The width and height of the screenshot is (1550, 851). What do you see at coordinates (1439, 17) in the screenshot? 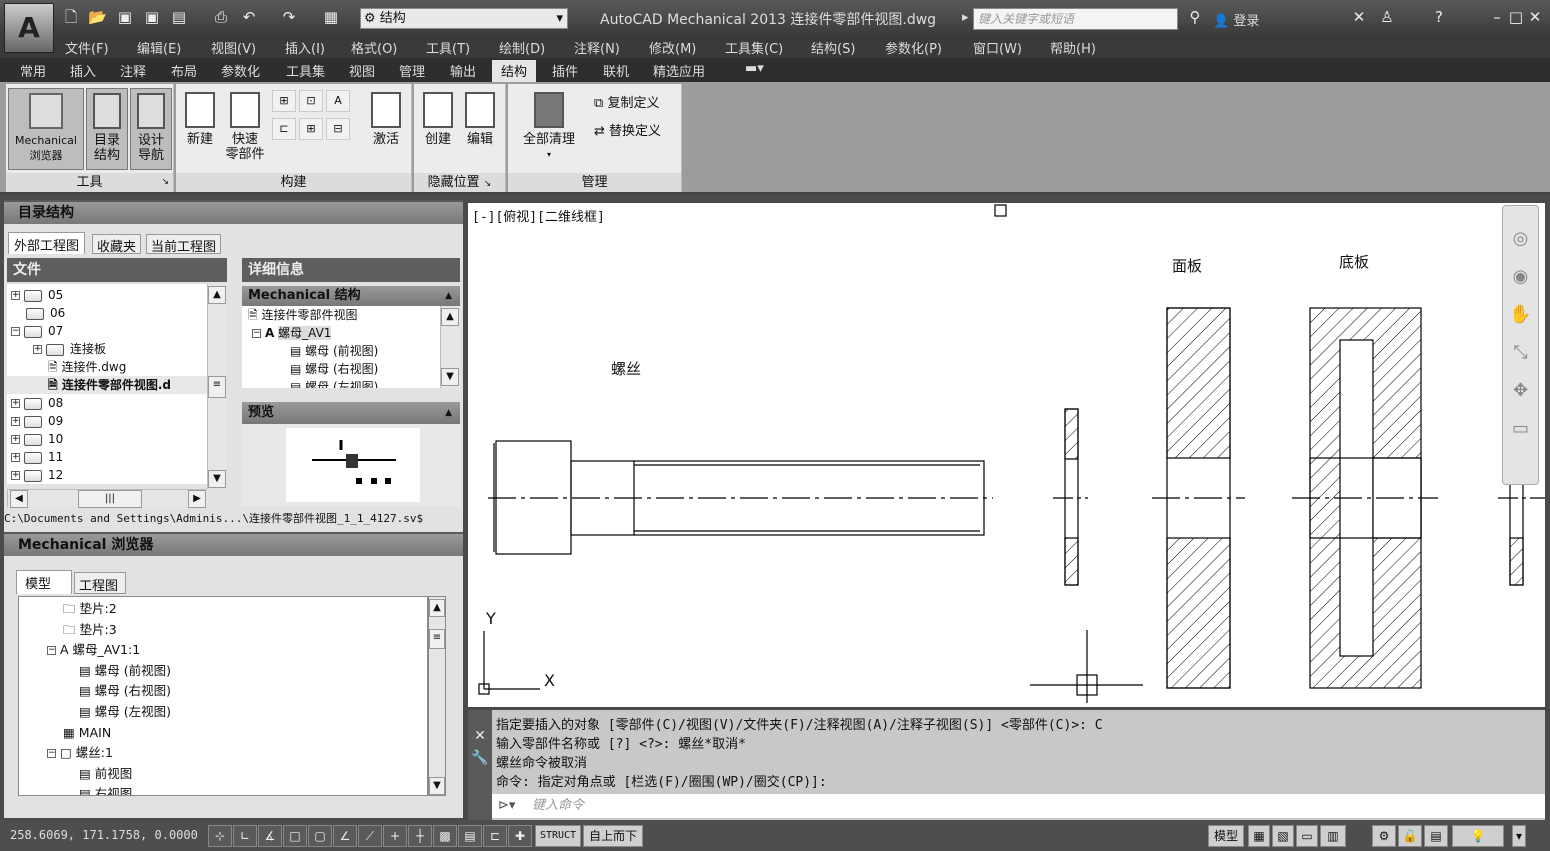
I see `help-icon: ?` at bounding box center [1439, 17].